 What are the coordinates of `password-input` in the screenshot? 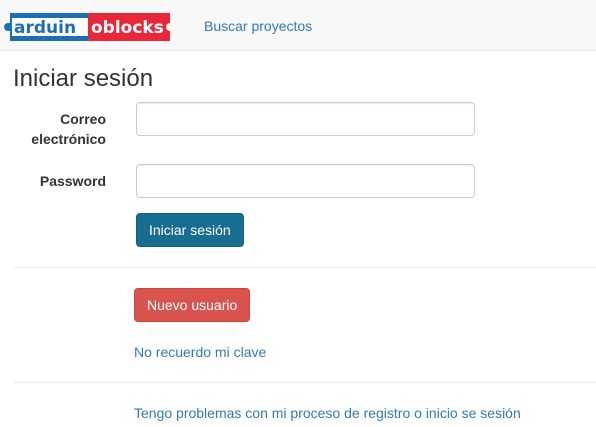 It's located at (305, 181).